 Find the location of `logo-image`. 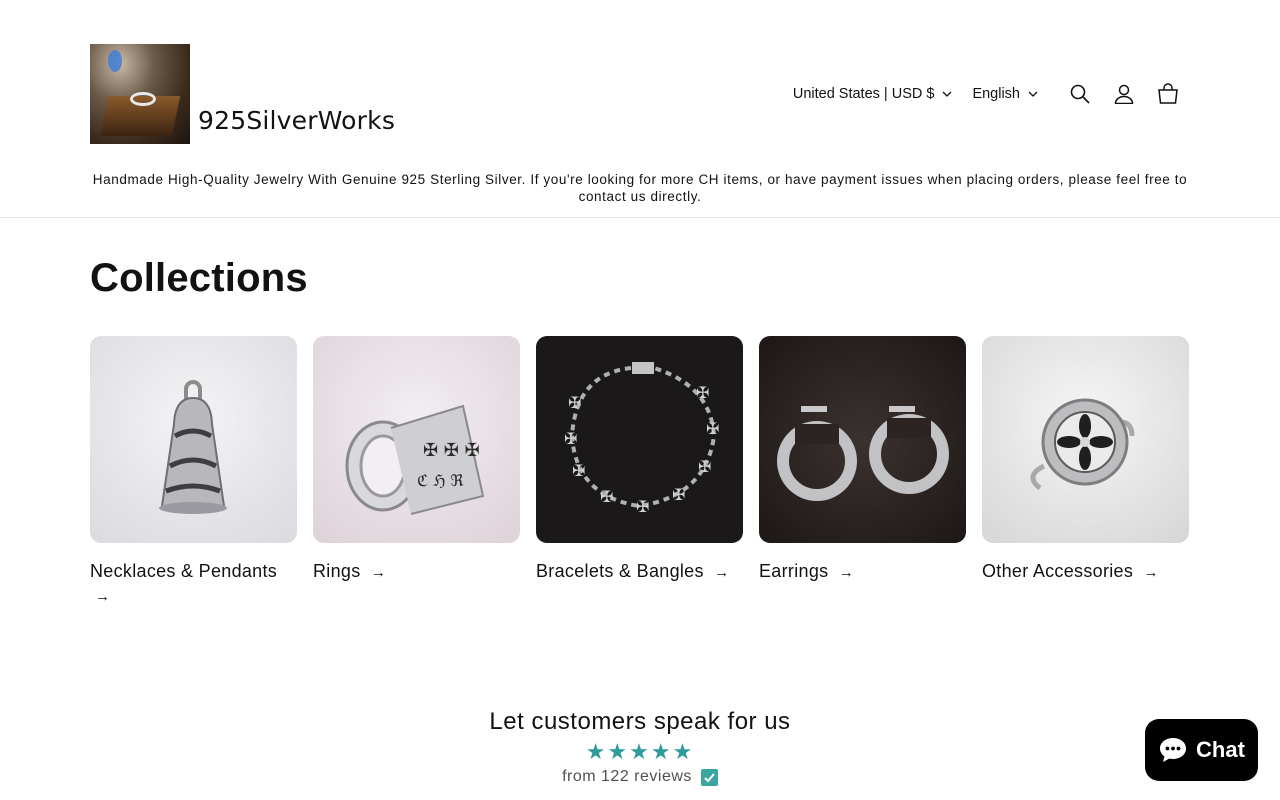

logo-image is located at coordinates (140, 94).